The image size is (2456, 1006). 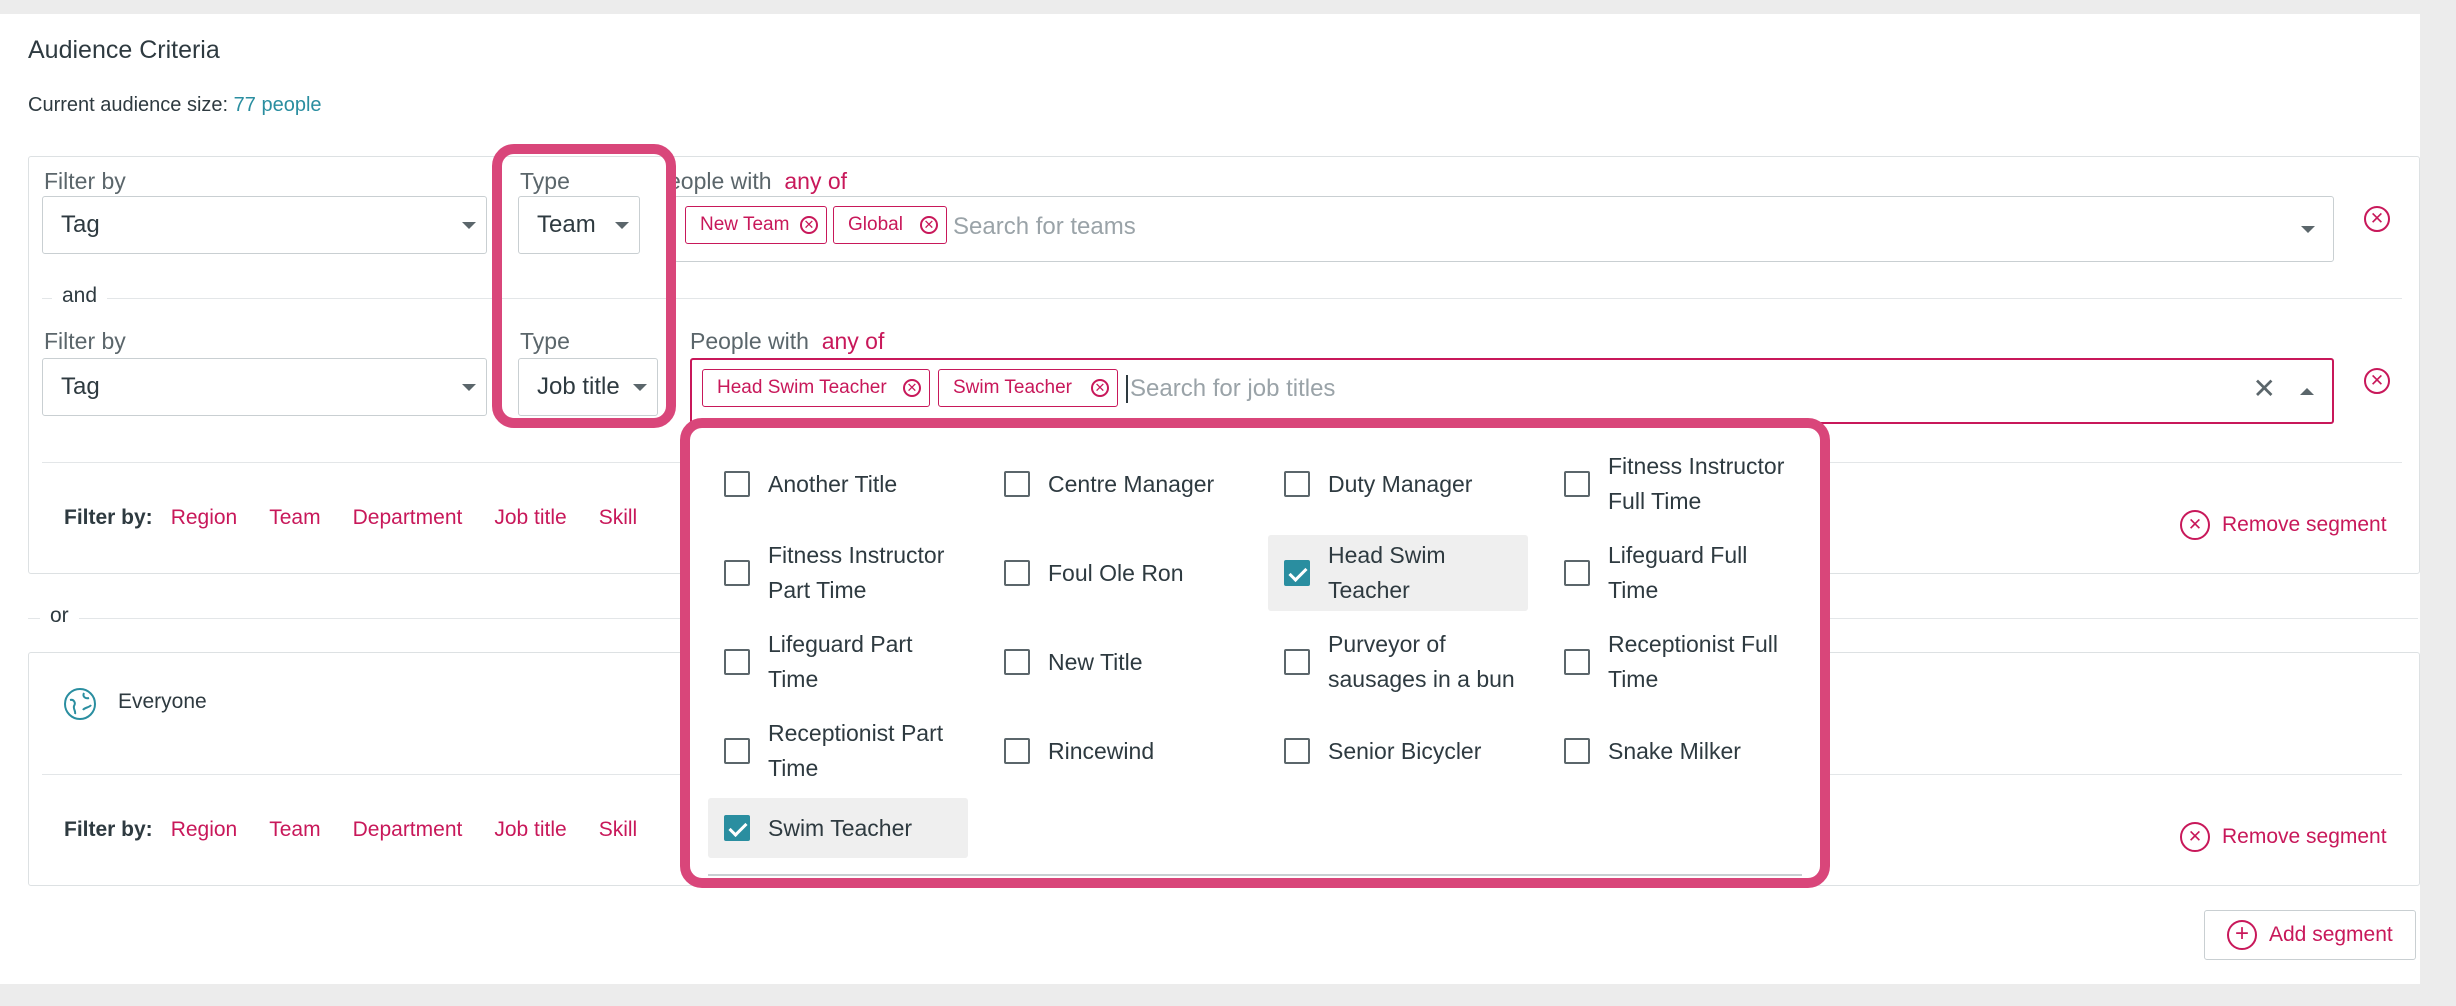 What do you see at coordinates (1255, 875) in the screenshot?
I see `dropdown-scrollbar` at bounding box center [1255, 875].